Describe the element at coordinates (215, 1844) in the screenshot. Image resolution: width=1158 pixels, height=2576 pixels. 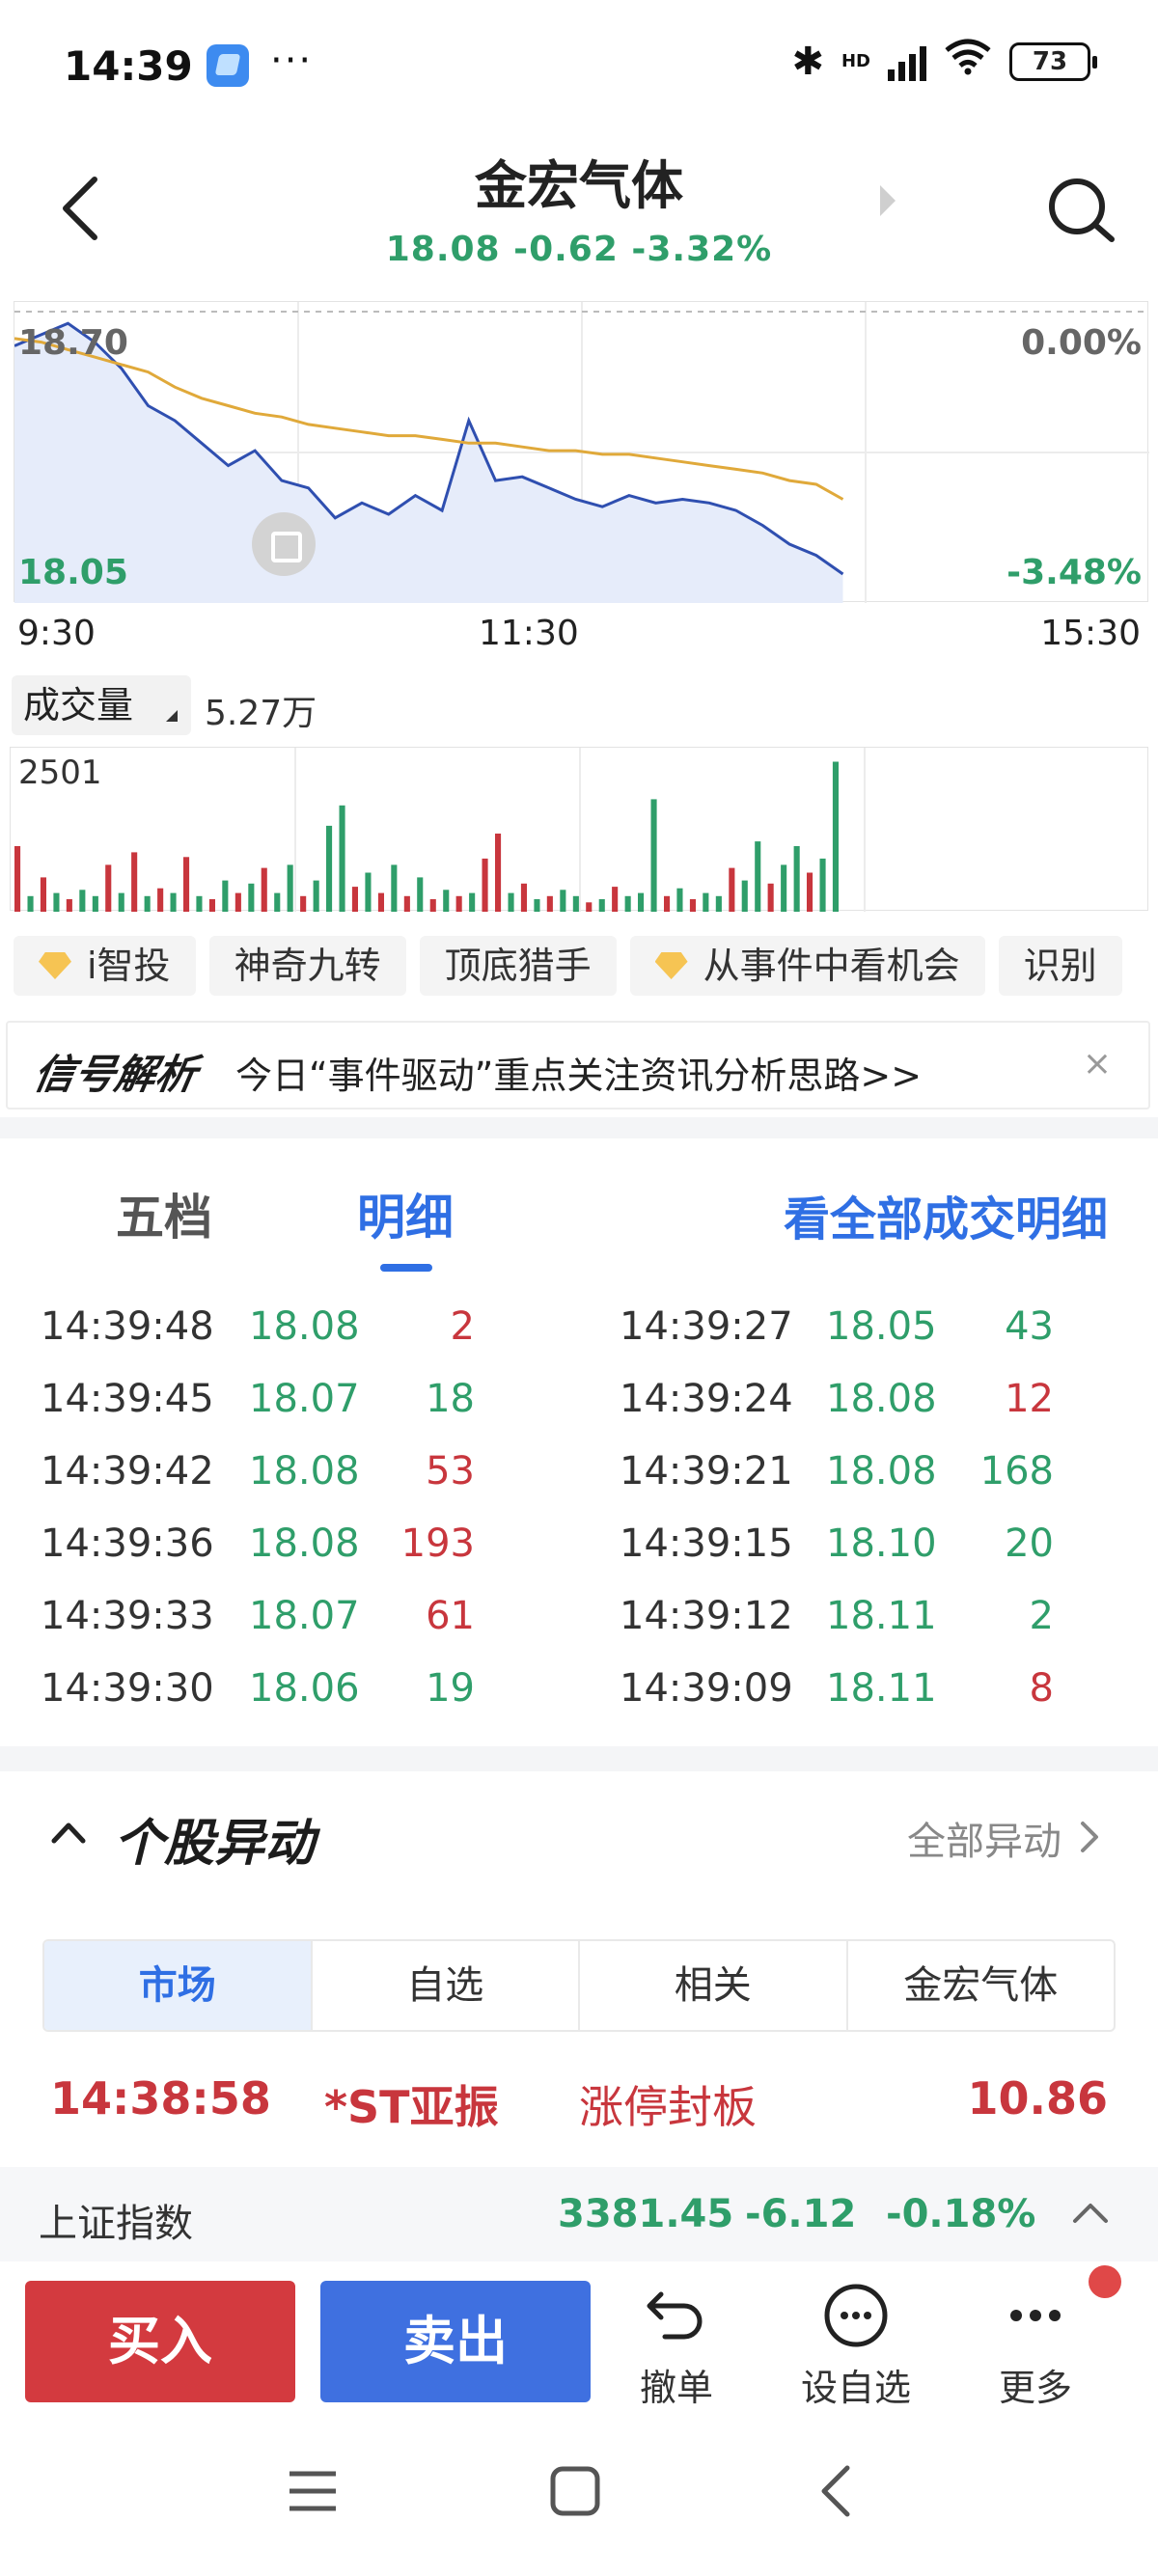
I see `movers-title: 个股异动` at that location.